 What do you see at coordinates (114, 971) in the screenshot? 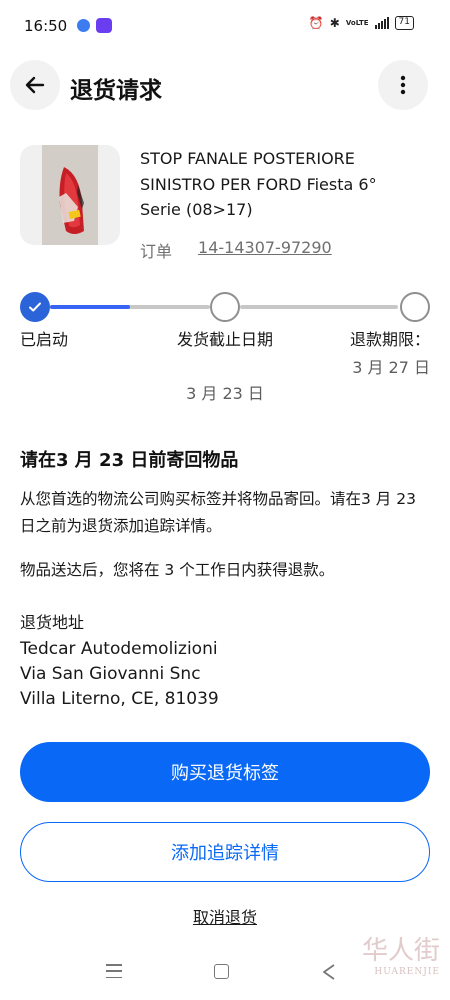
I see `nav-menu-icon` at bounding box center [114, 971].